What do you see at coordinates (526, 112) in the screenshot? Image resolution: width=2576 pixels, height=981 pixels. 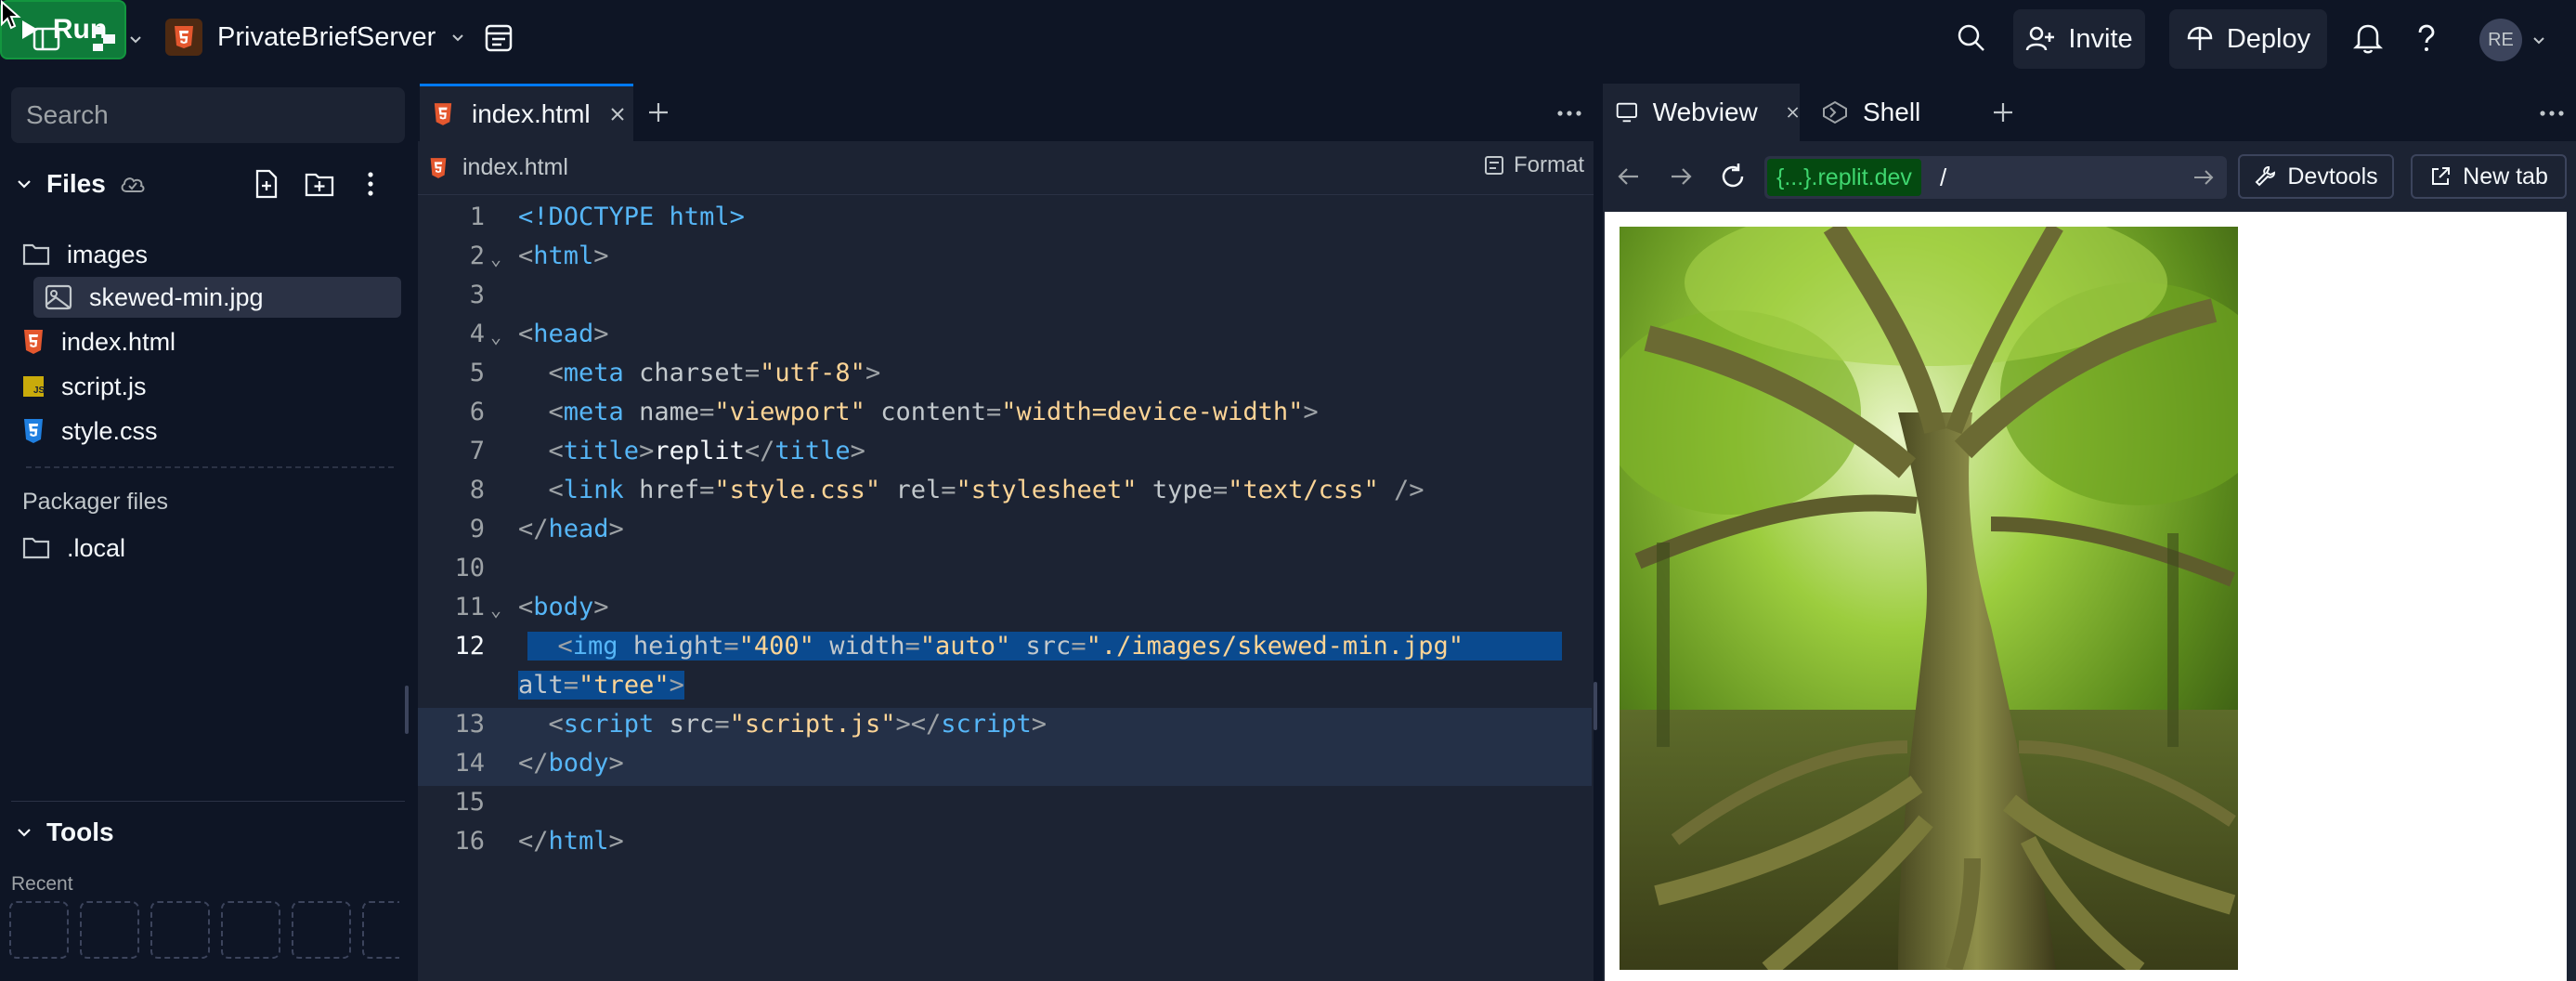 I see `tab-index-html: index.html` at bounding box center [526, 112].